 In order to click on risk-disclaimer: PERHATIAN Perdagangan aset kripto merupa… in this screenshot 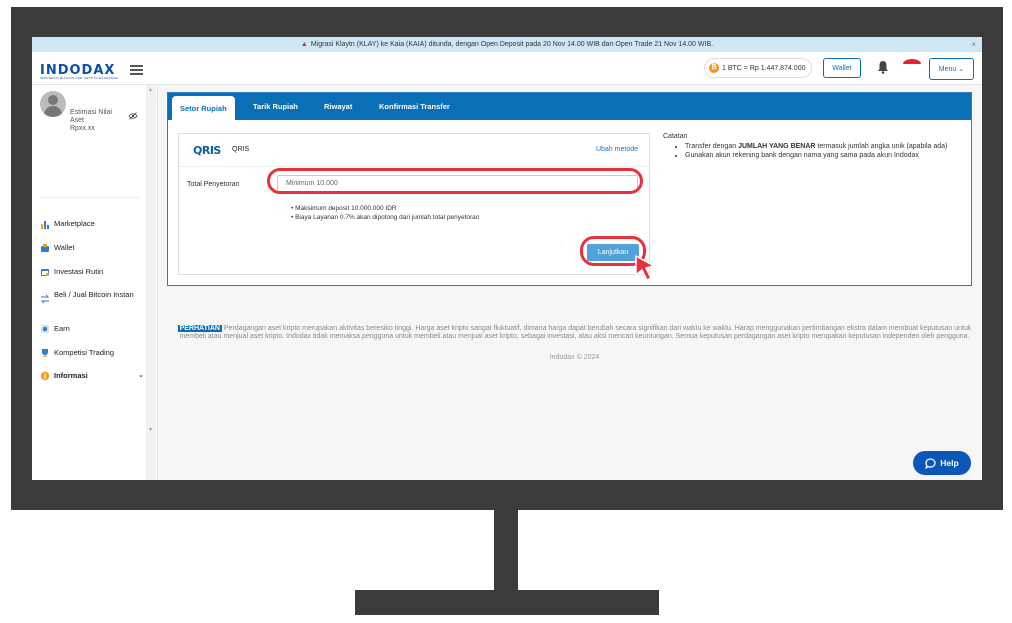, I will do `click(574, 333)`.